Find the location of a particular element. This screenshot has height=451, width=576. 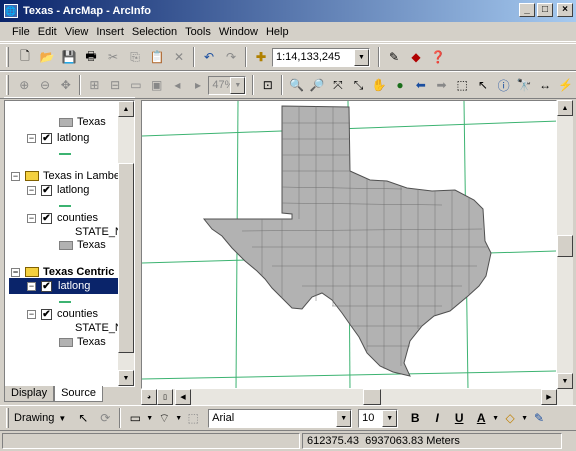

zoom-percent-combo: 47% ▼ is located at coordinates (227, 85).